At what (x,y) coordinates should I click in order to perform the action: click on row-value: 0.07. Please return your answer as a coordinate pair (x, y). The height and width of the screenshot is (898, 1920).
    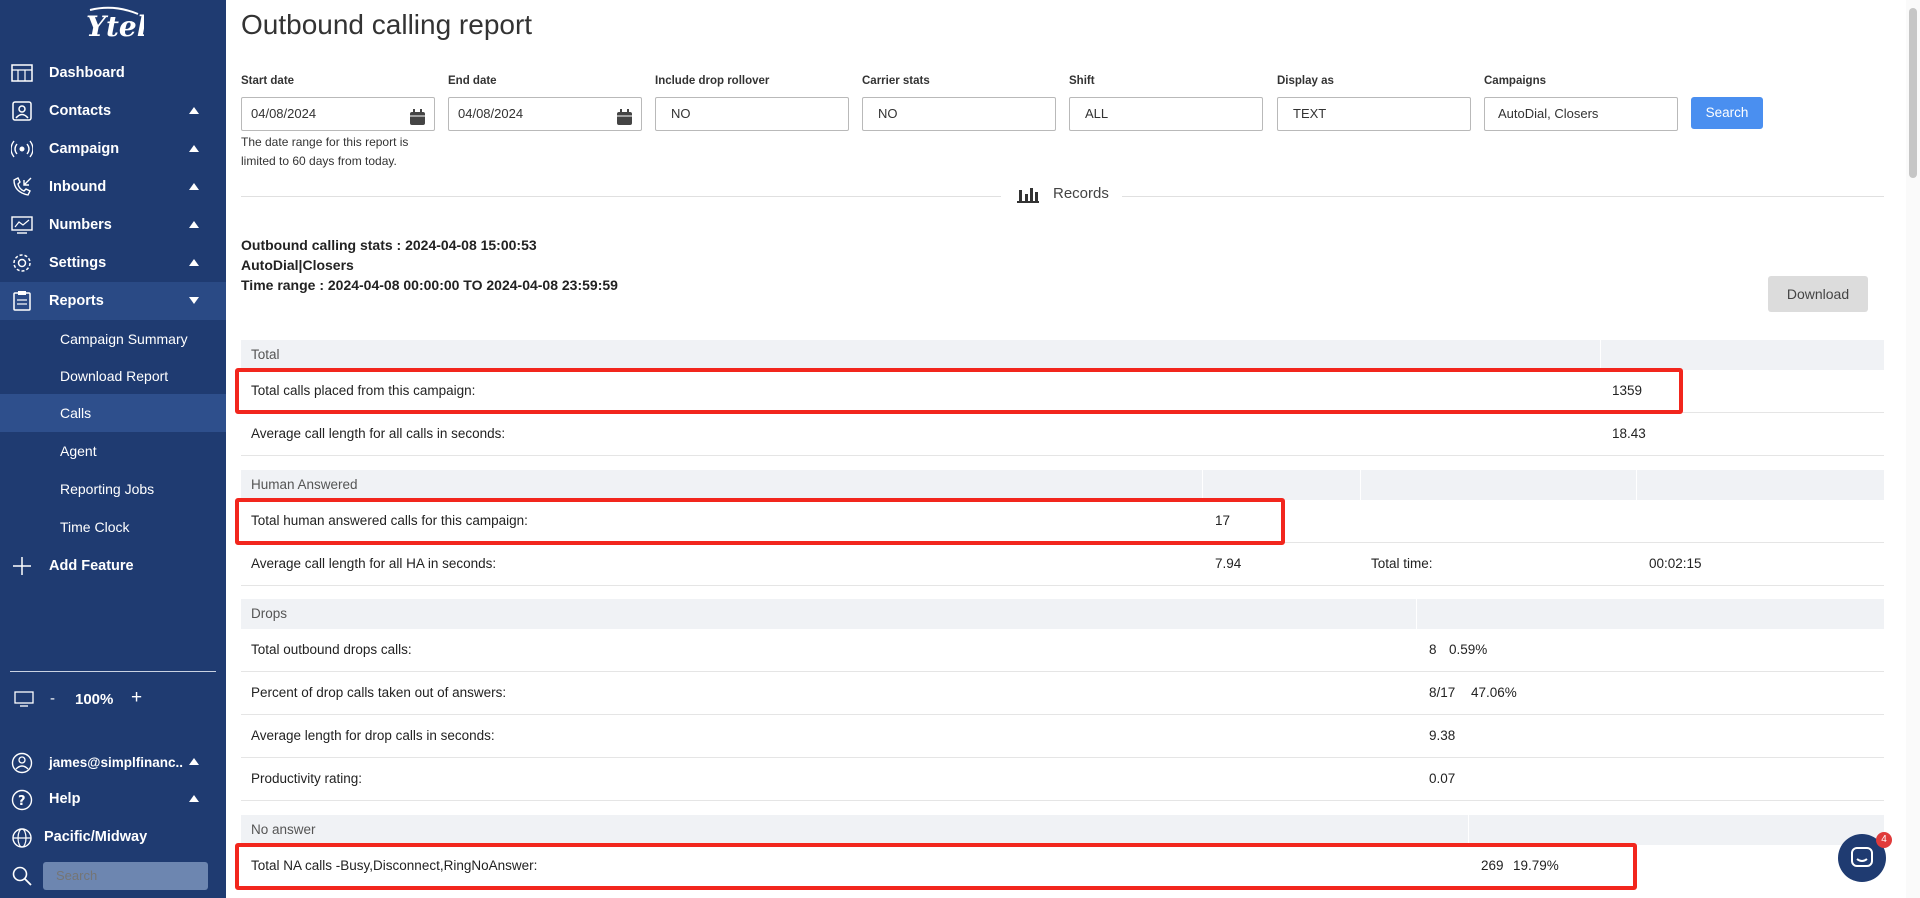
    Looking at the image, I should click on (1442, 778).